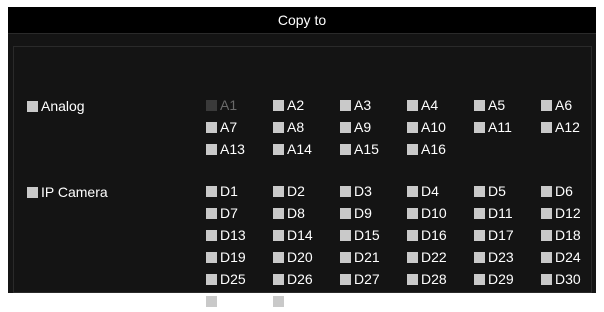 The image size is (604, 312). Describe the element at coordinates (300, 257) in the screenshot. I see `channel-label: D20` at that location.